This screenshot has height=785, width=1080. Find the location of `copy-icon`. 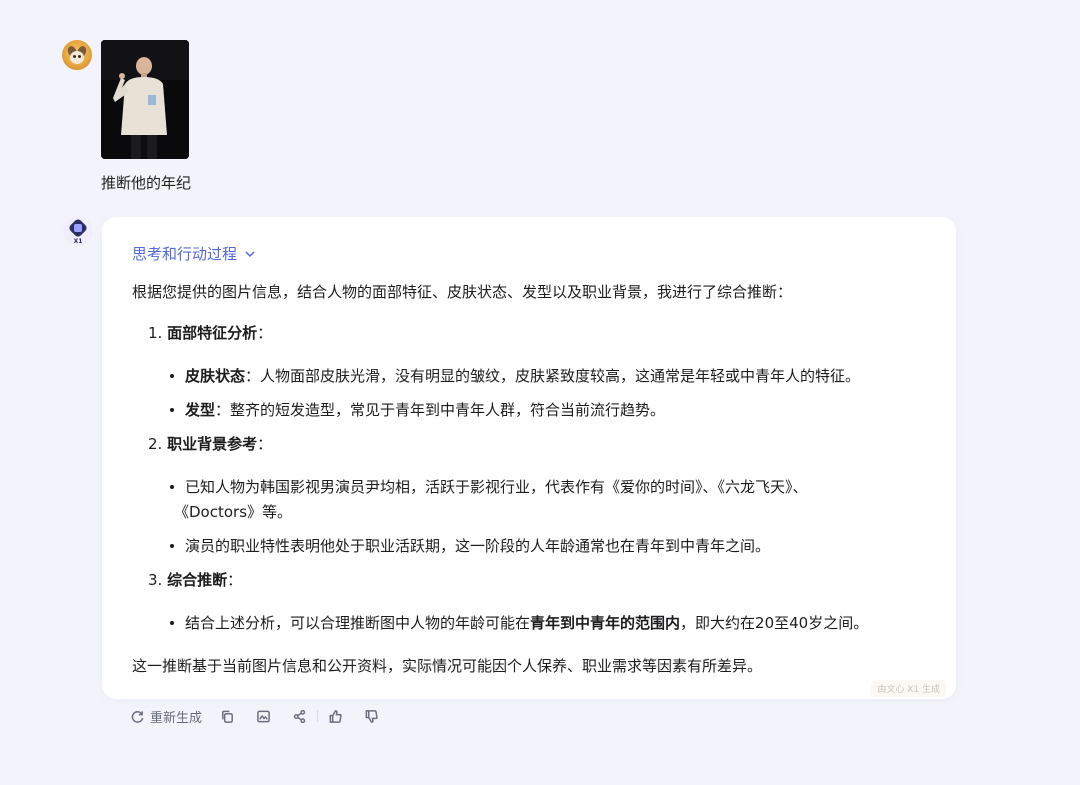

copy-icon is located at coordinates (227, 716).